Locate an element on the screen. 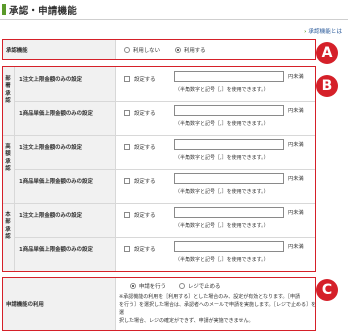  request-note-line: ※承認機能の利用を［利用する］とした場合のみ、設定が有効となります。［申請 is located at coordinates (210, 297).